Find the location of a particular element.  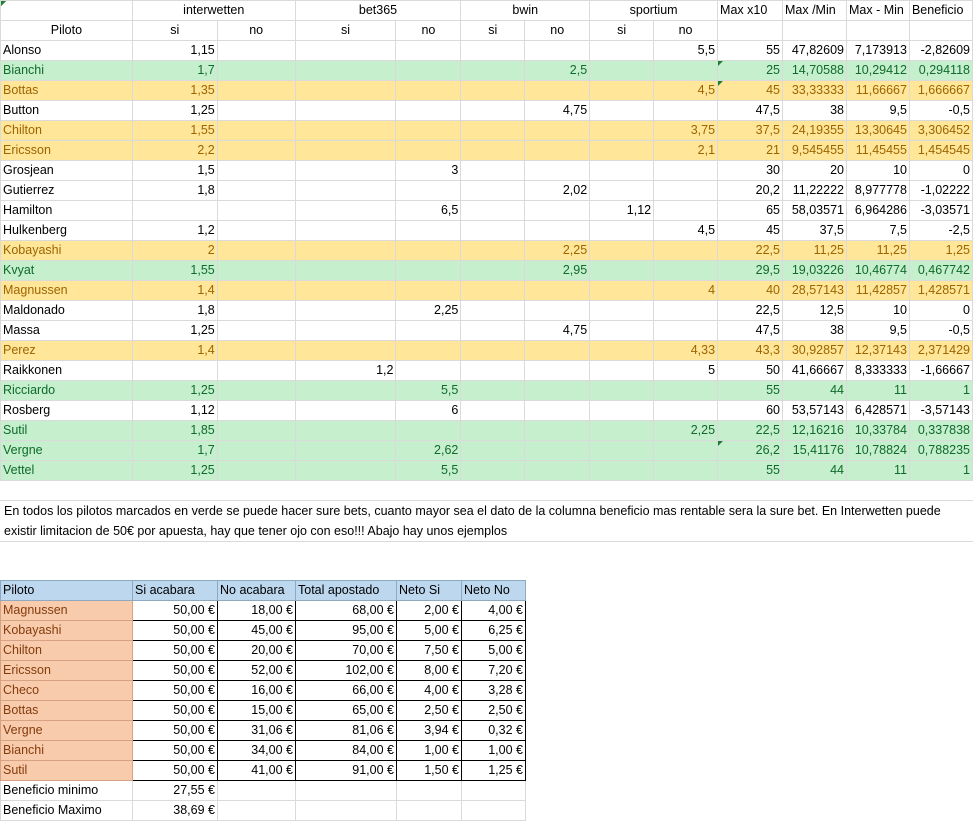

examples-money-cell: 45,00 € is located at coordinates (256, 630).